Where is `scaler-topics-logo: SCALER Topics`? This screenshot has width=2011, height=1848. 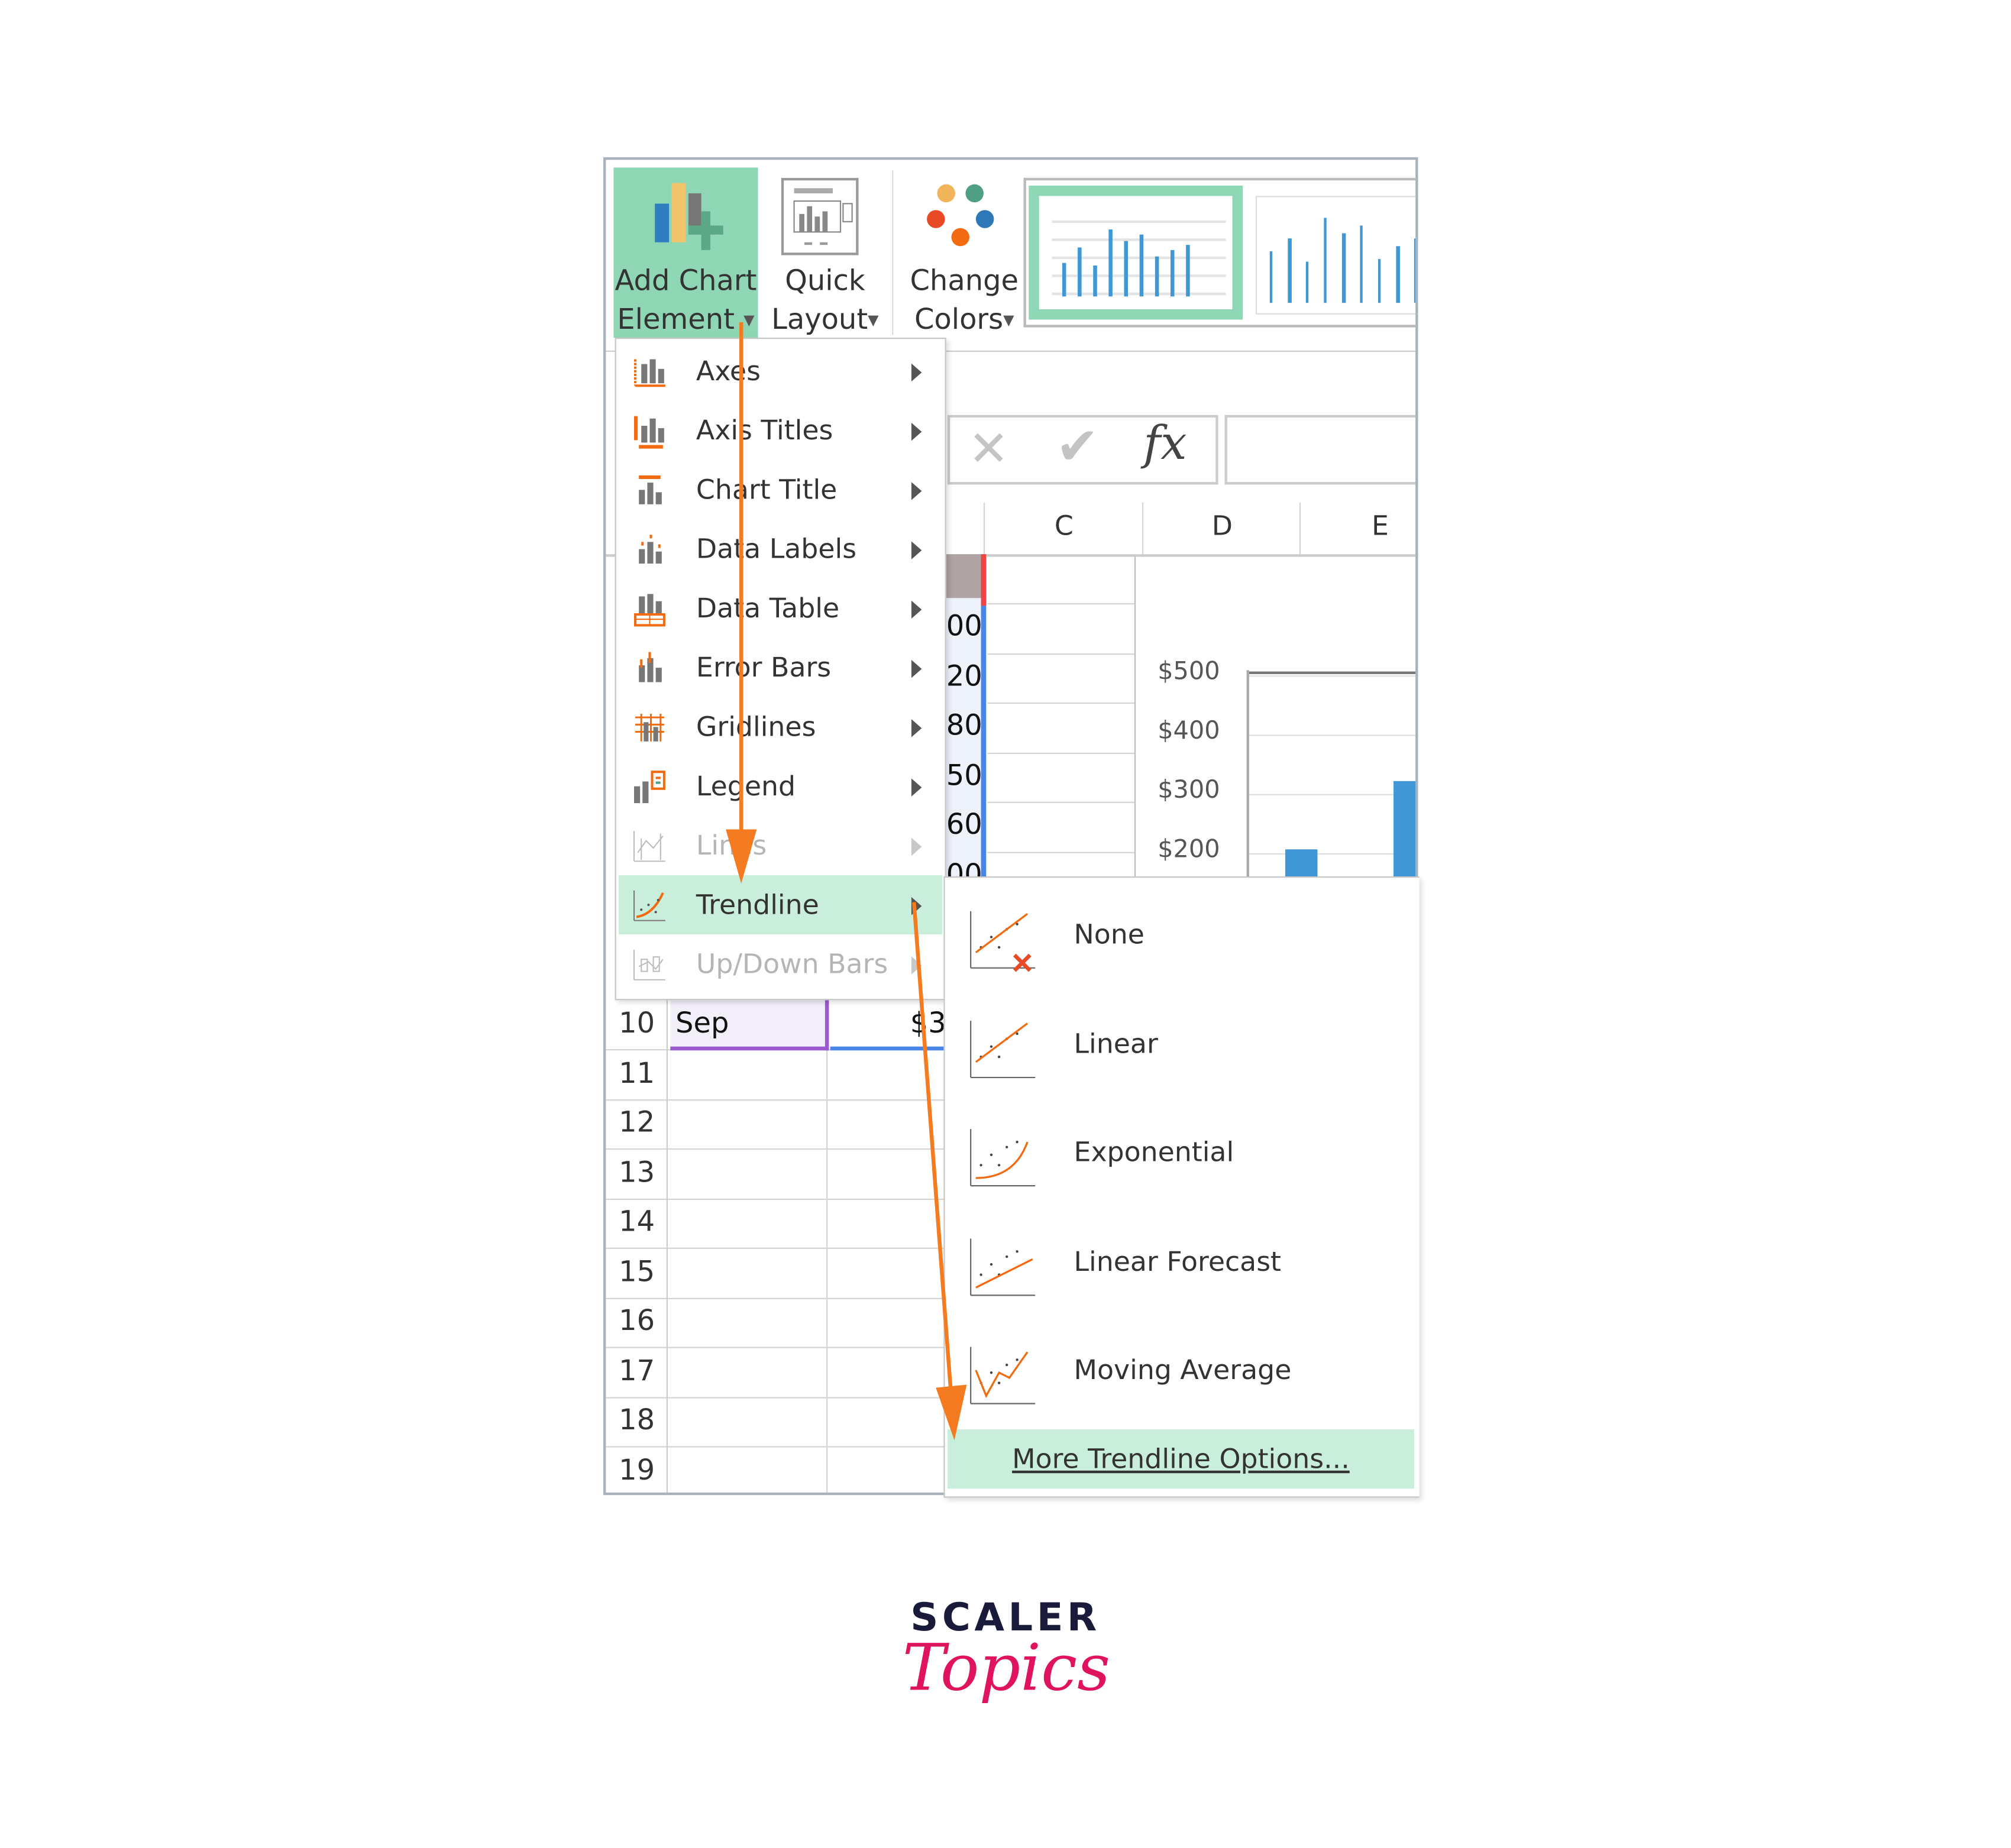 scaler-topics-logo: SCALER Topics is located at coordinates (1006, 1650).